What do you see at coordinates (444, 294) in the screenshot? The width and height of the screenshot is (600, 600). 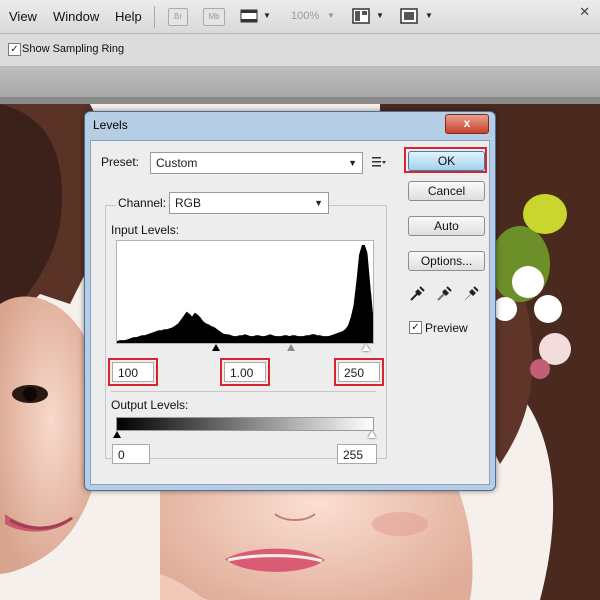 I see `gray-eyedropper-icon` at bounding box center [444, 294].